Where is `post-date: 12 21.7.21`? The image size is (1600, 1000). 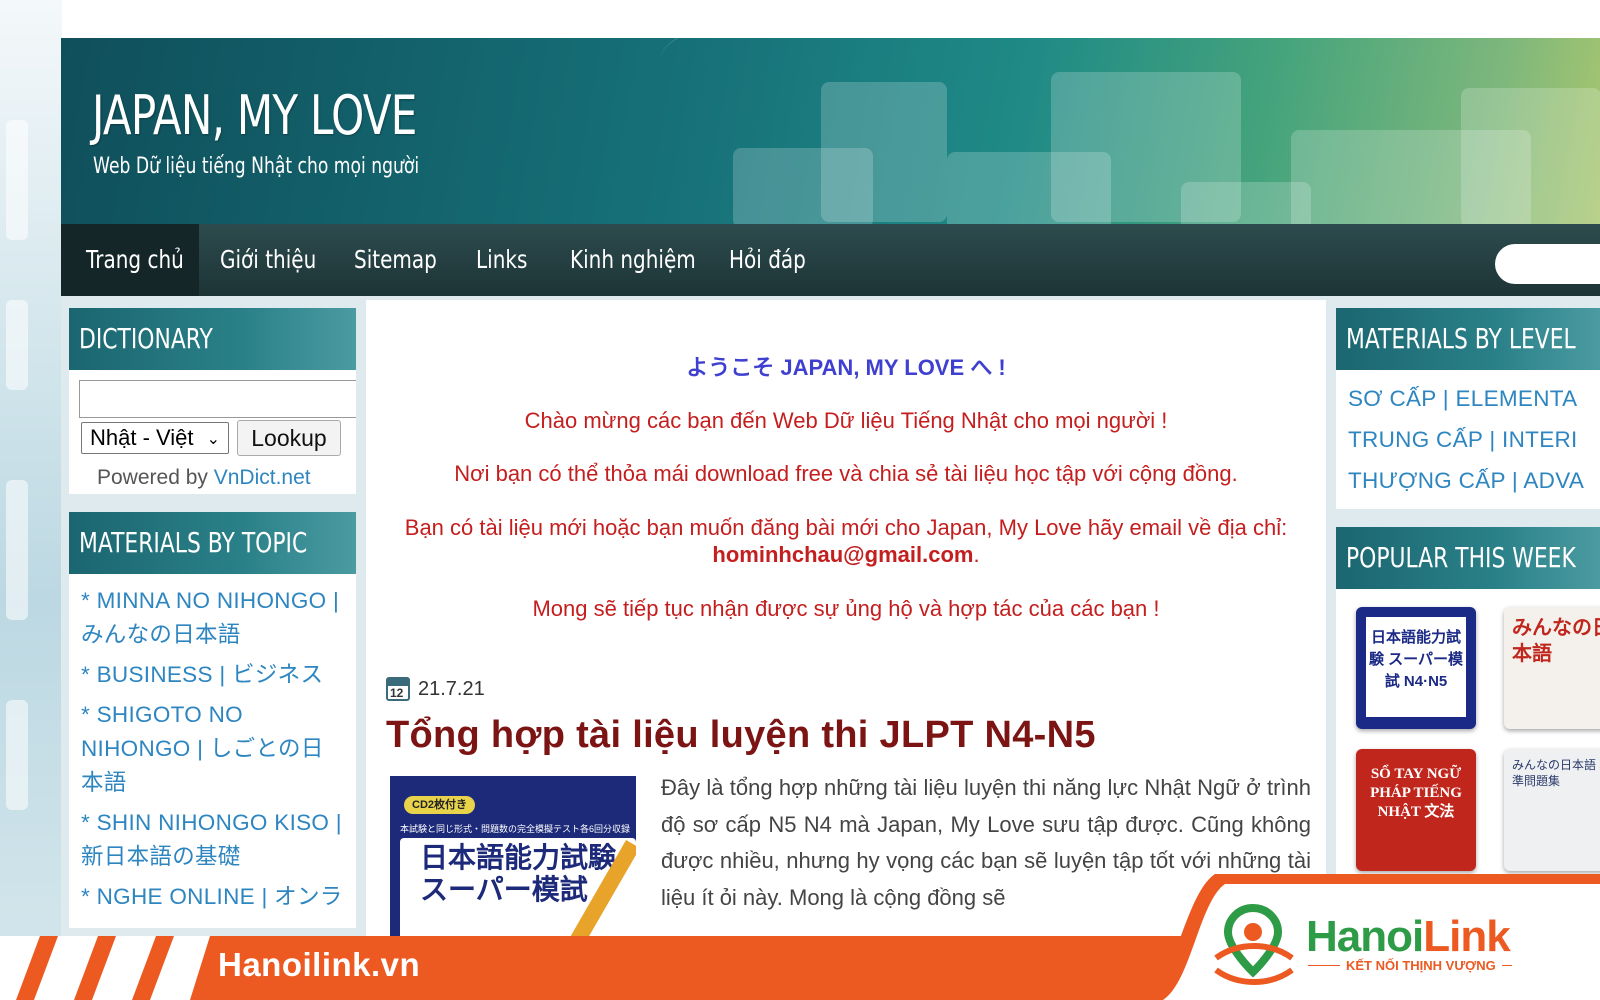
post-date: 12 21.7.21 is located at coordinates (435, 689).